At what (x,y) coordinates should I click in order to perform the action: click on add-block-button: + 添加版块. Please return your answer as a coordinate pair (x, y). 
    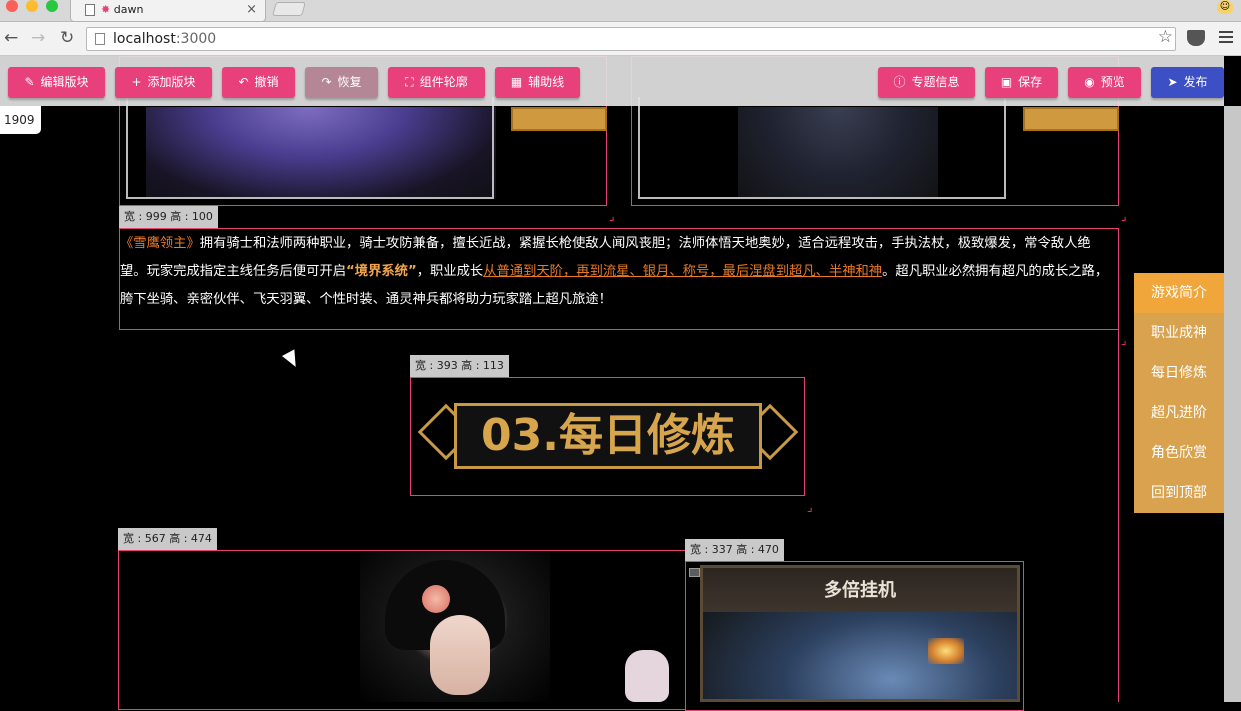
    Looking at the image, I should click on (163, 82).